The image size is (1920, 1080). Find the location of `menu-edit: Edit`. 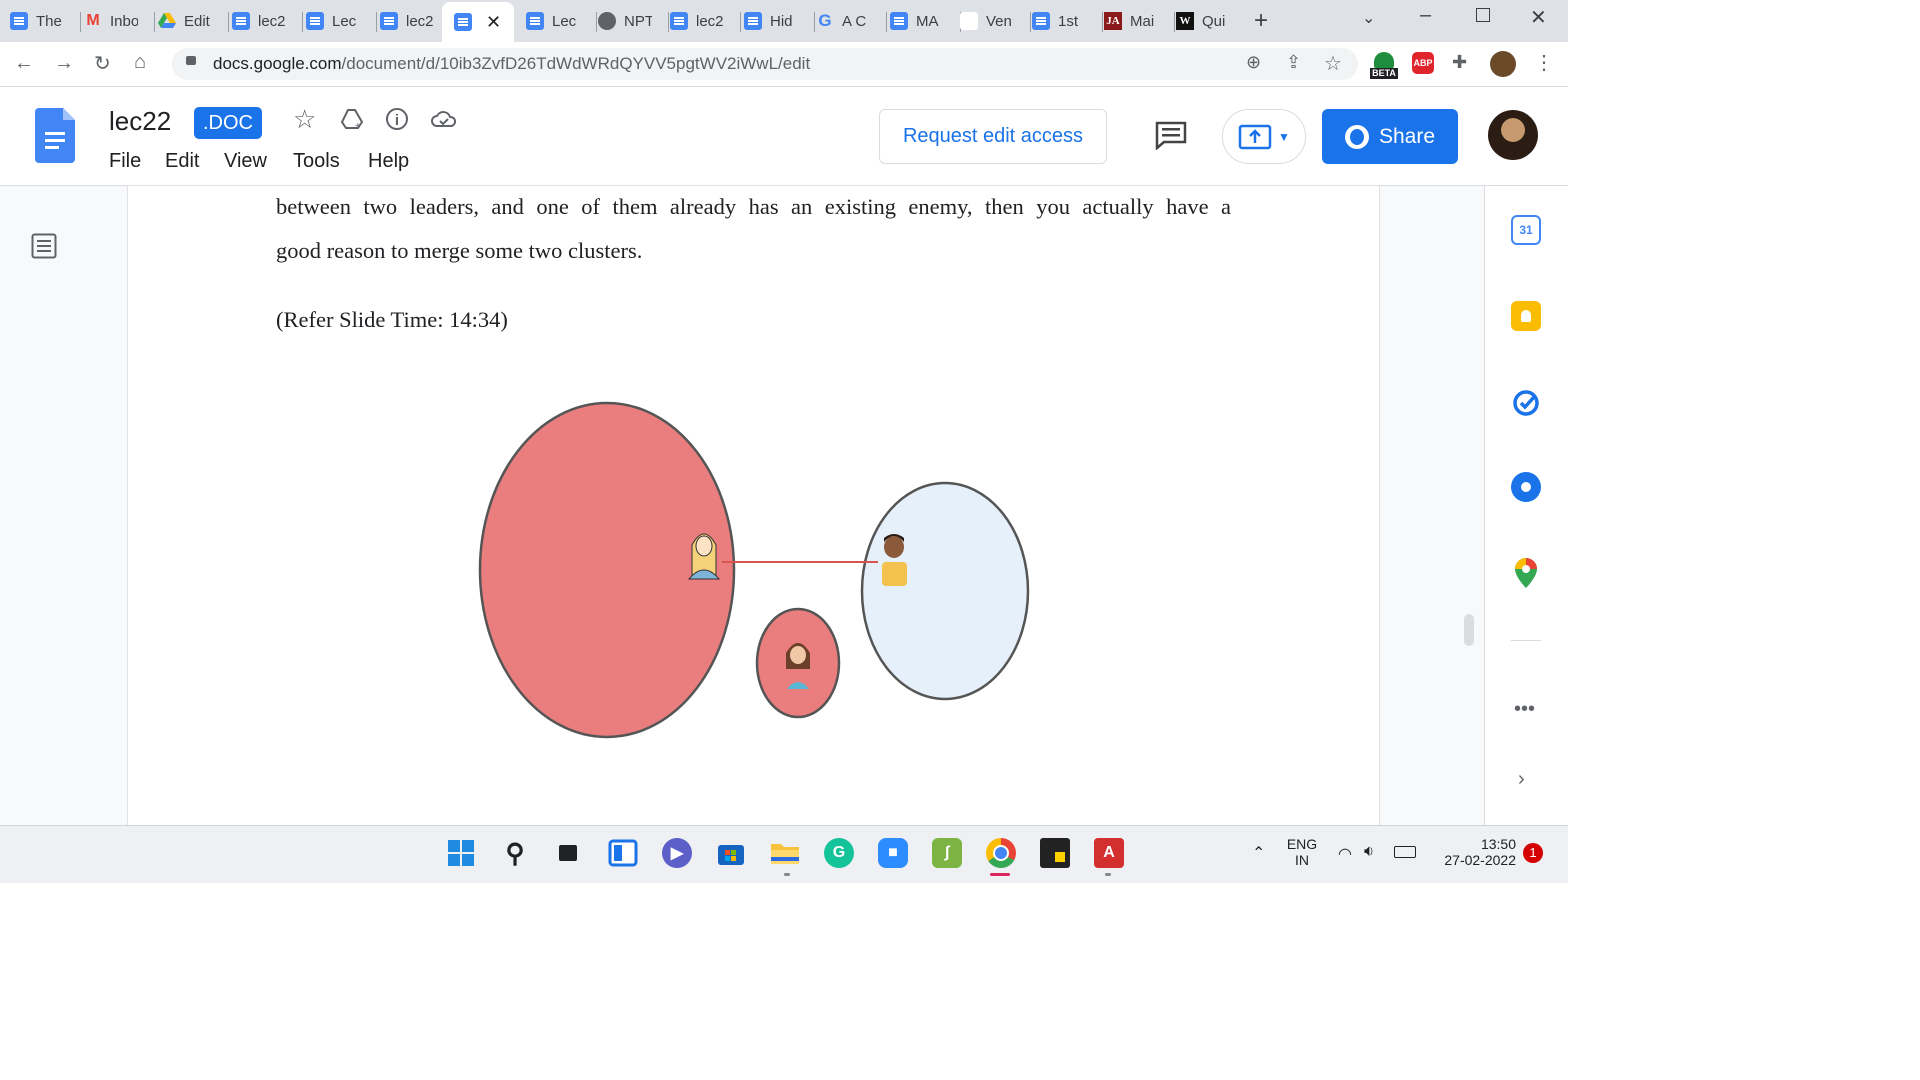

menu-edit: Edit is located at coordinates (182, 161).